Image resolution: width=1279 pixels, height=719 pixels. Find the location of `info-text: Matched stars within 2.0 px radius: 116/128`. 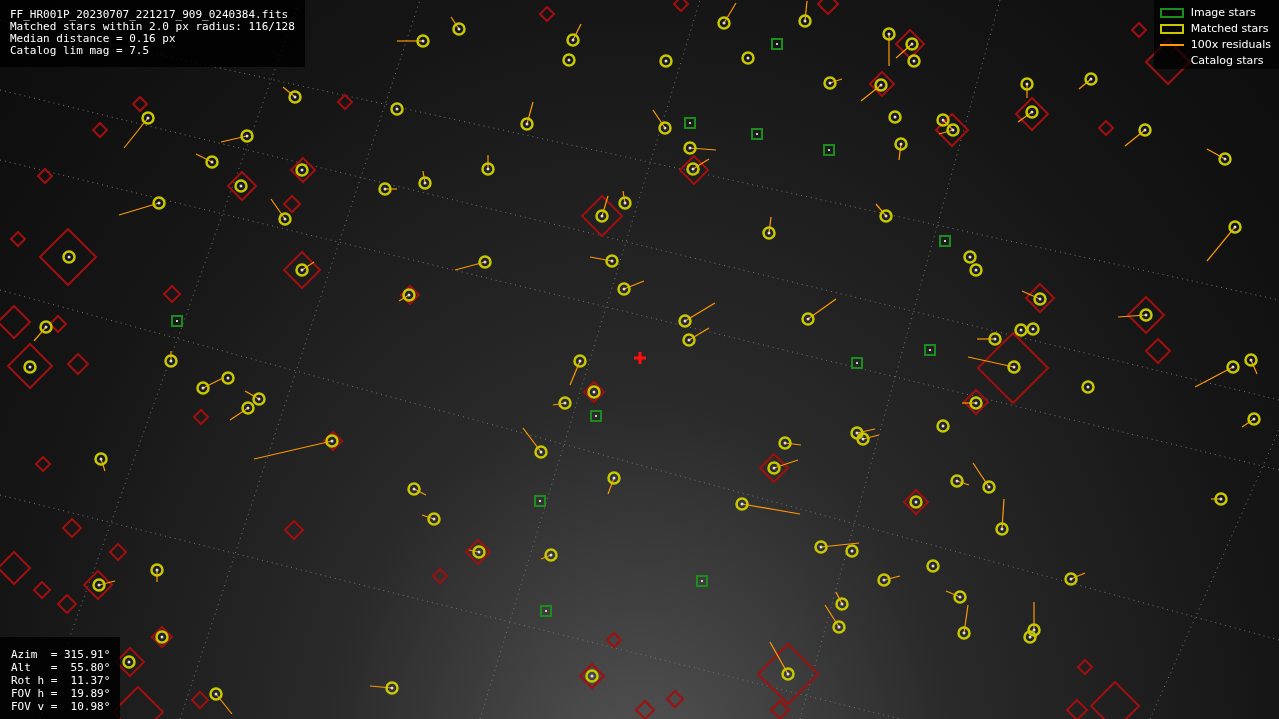

info-text: Matched stars within 2.0 px radius: 116/128 is located at coordinates (152, 27).